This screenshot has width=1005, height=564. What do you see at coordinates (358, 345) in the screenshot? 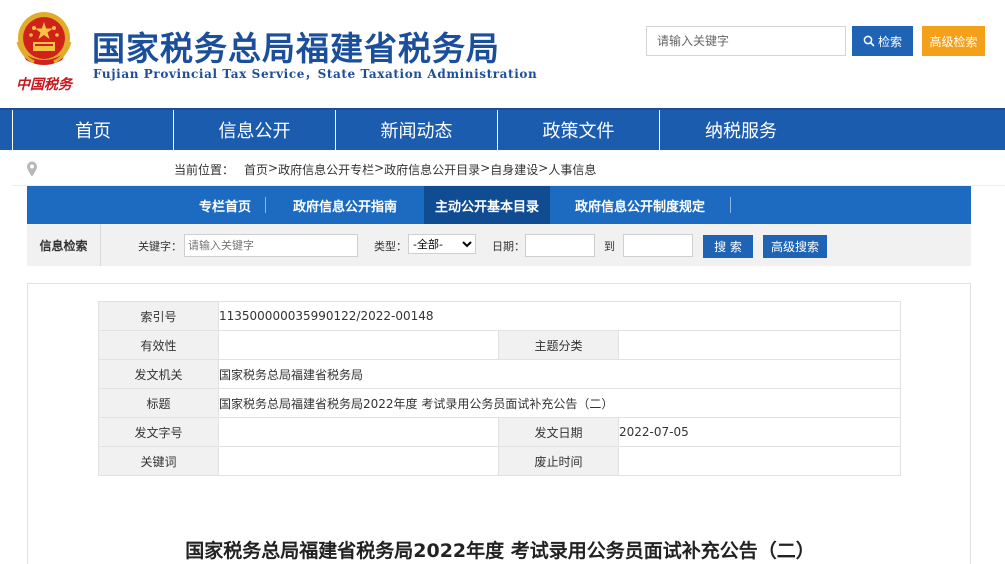
I see `validity-value` at bounding box center [358, 345].